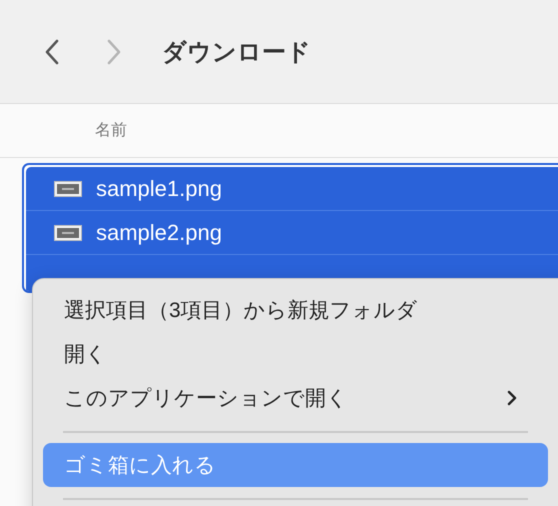 This screenshot has height=506, width=558. Describe the element at coordinates (512, 398) in the screenshot. I see `chevron-right-icon` at that location.